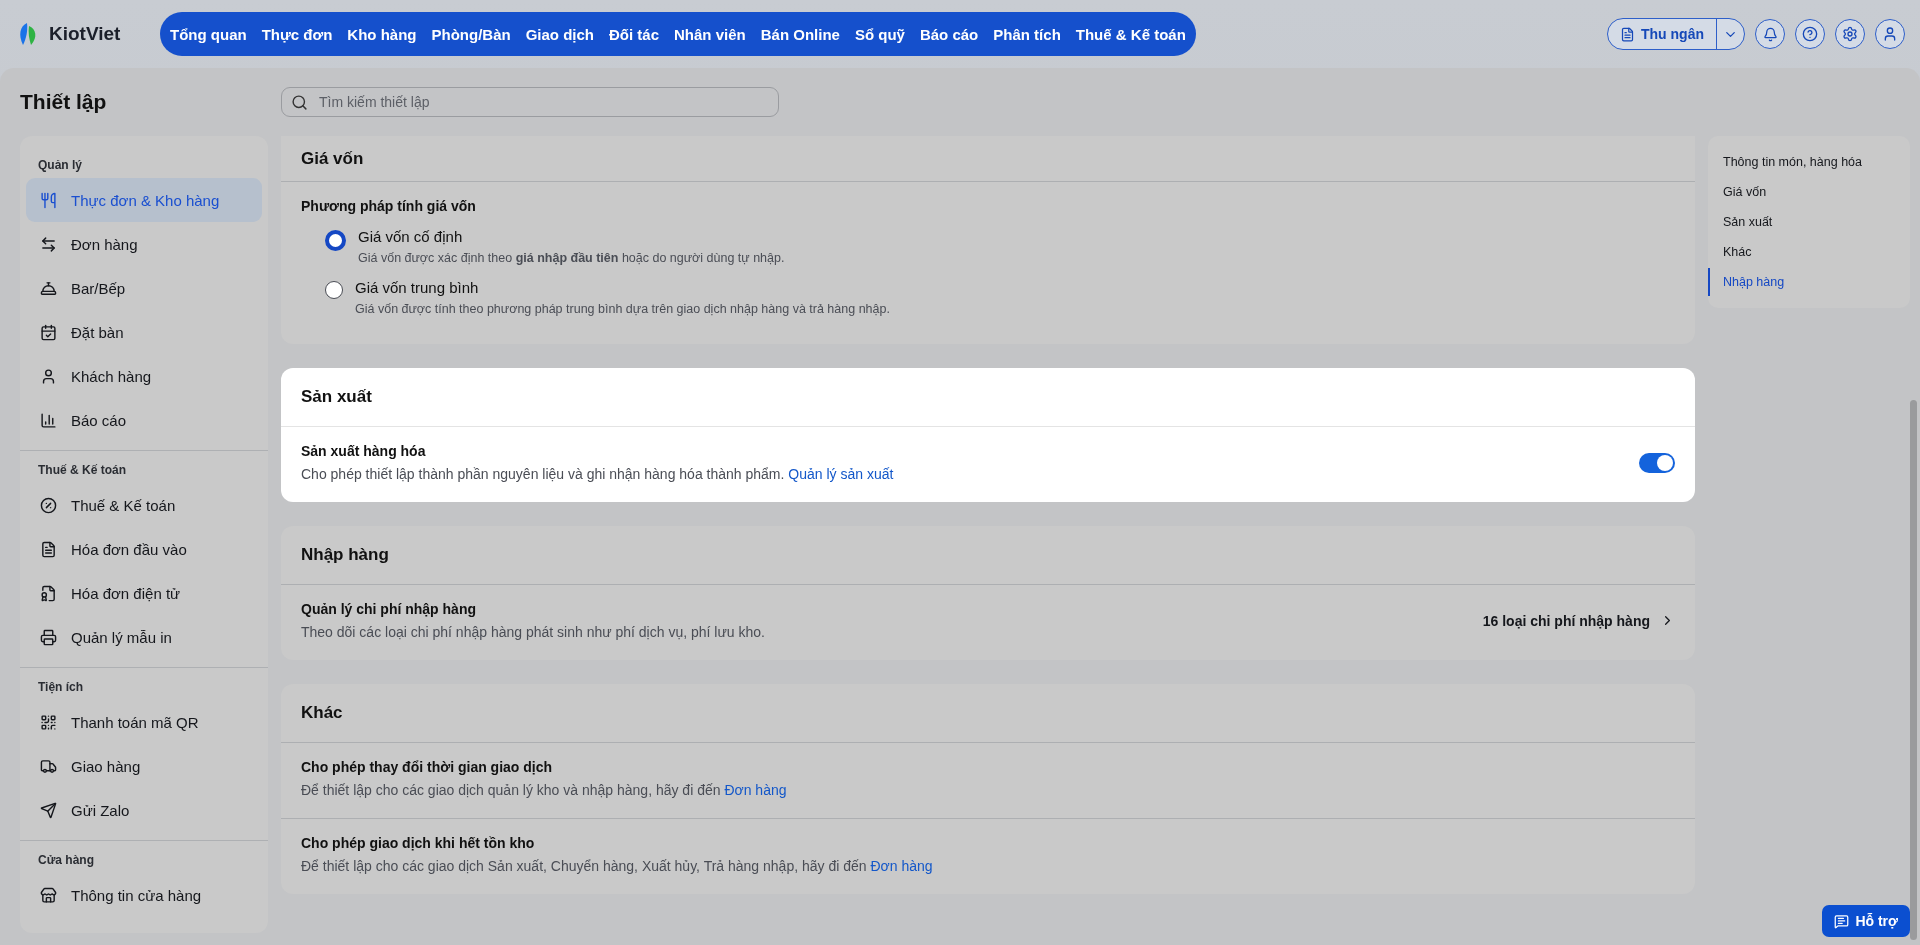 The height and width of the screenshot is (945, 1920). Describe the element at coordinates (144, 810) in the screenshot. I see `sidebar-item: Gửi Zalo` at that location.